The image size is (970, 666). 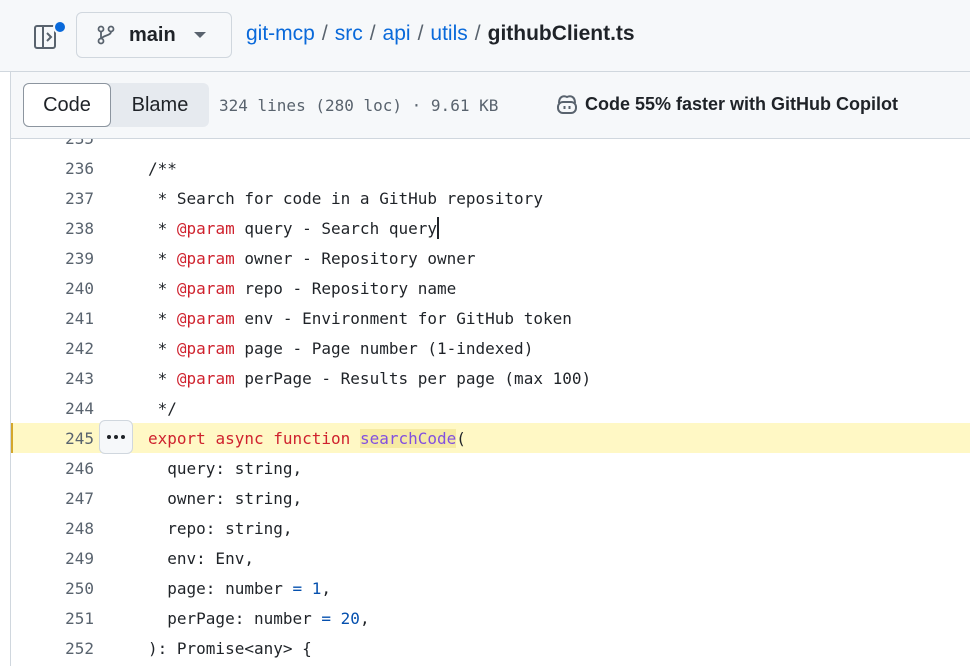 What do you see at coordinates (199, 35) in the screenshot?
I see `chevron-down-icon` at bounding box center [199, 35].